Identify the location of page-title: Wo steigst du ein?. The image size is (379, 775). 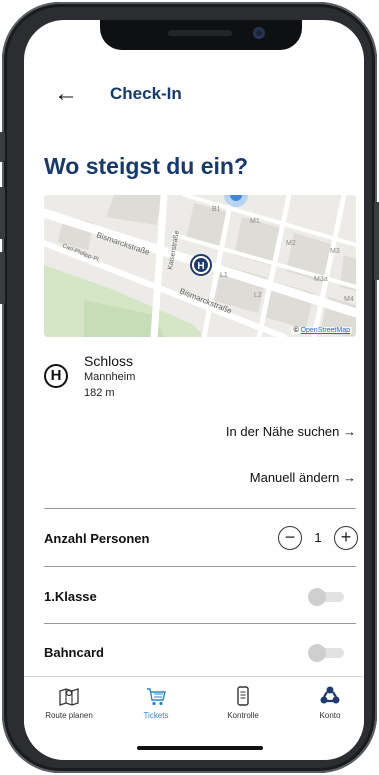
(146, 166).